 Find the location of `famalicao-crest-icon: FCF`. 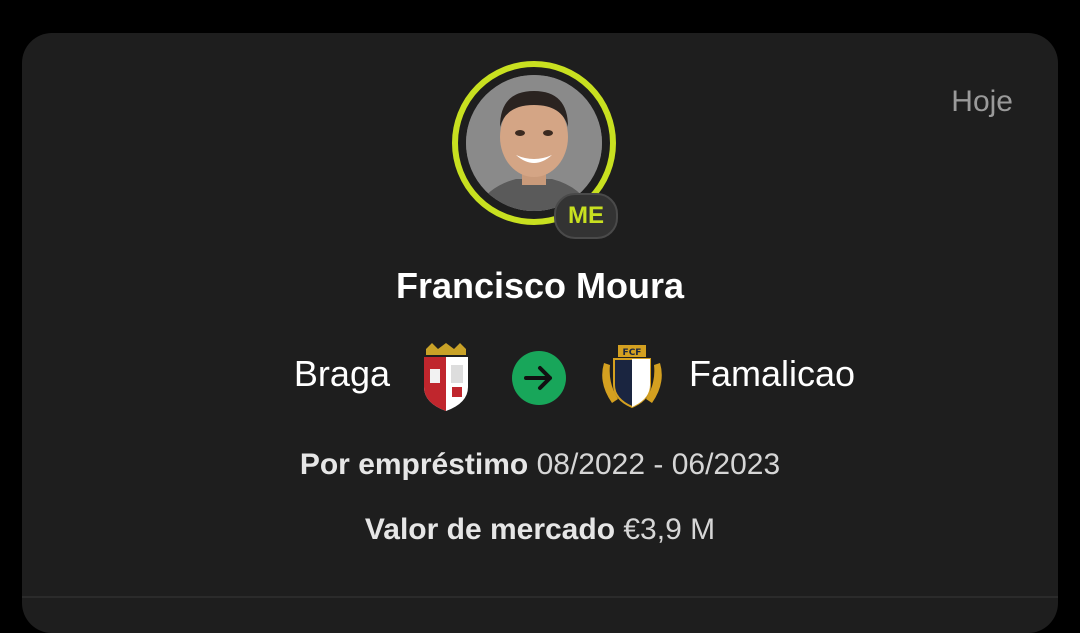

famalicao-crest-icon: FCF is located at coordinates (632, 377).